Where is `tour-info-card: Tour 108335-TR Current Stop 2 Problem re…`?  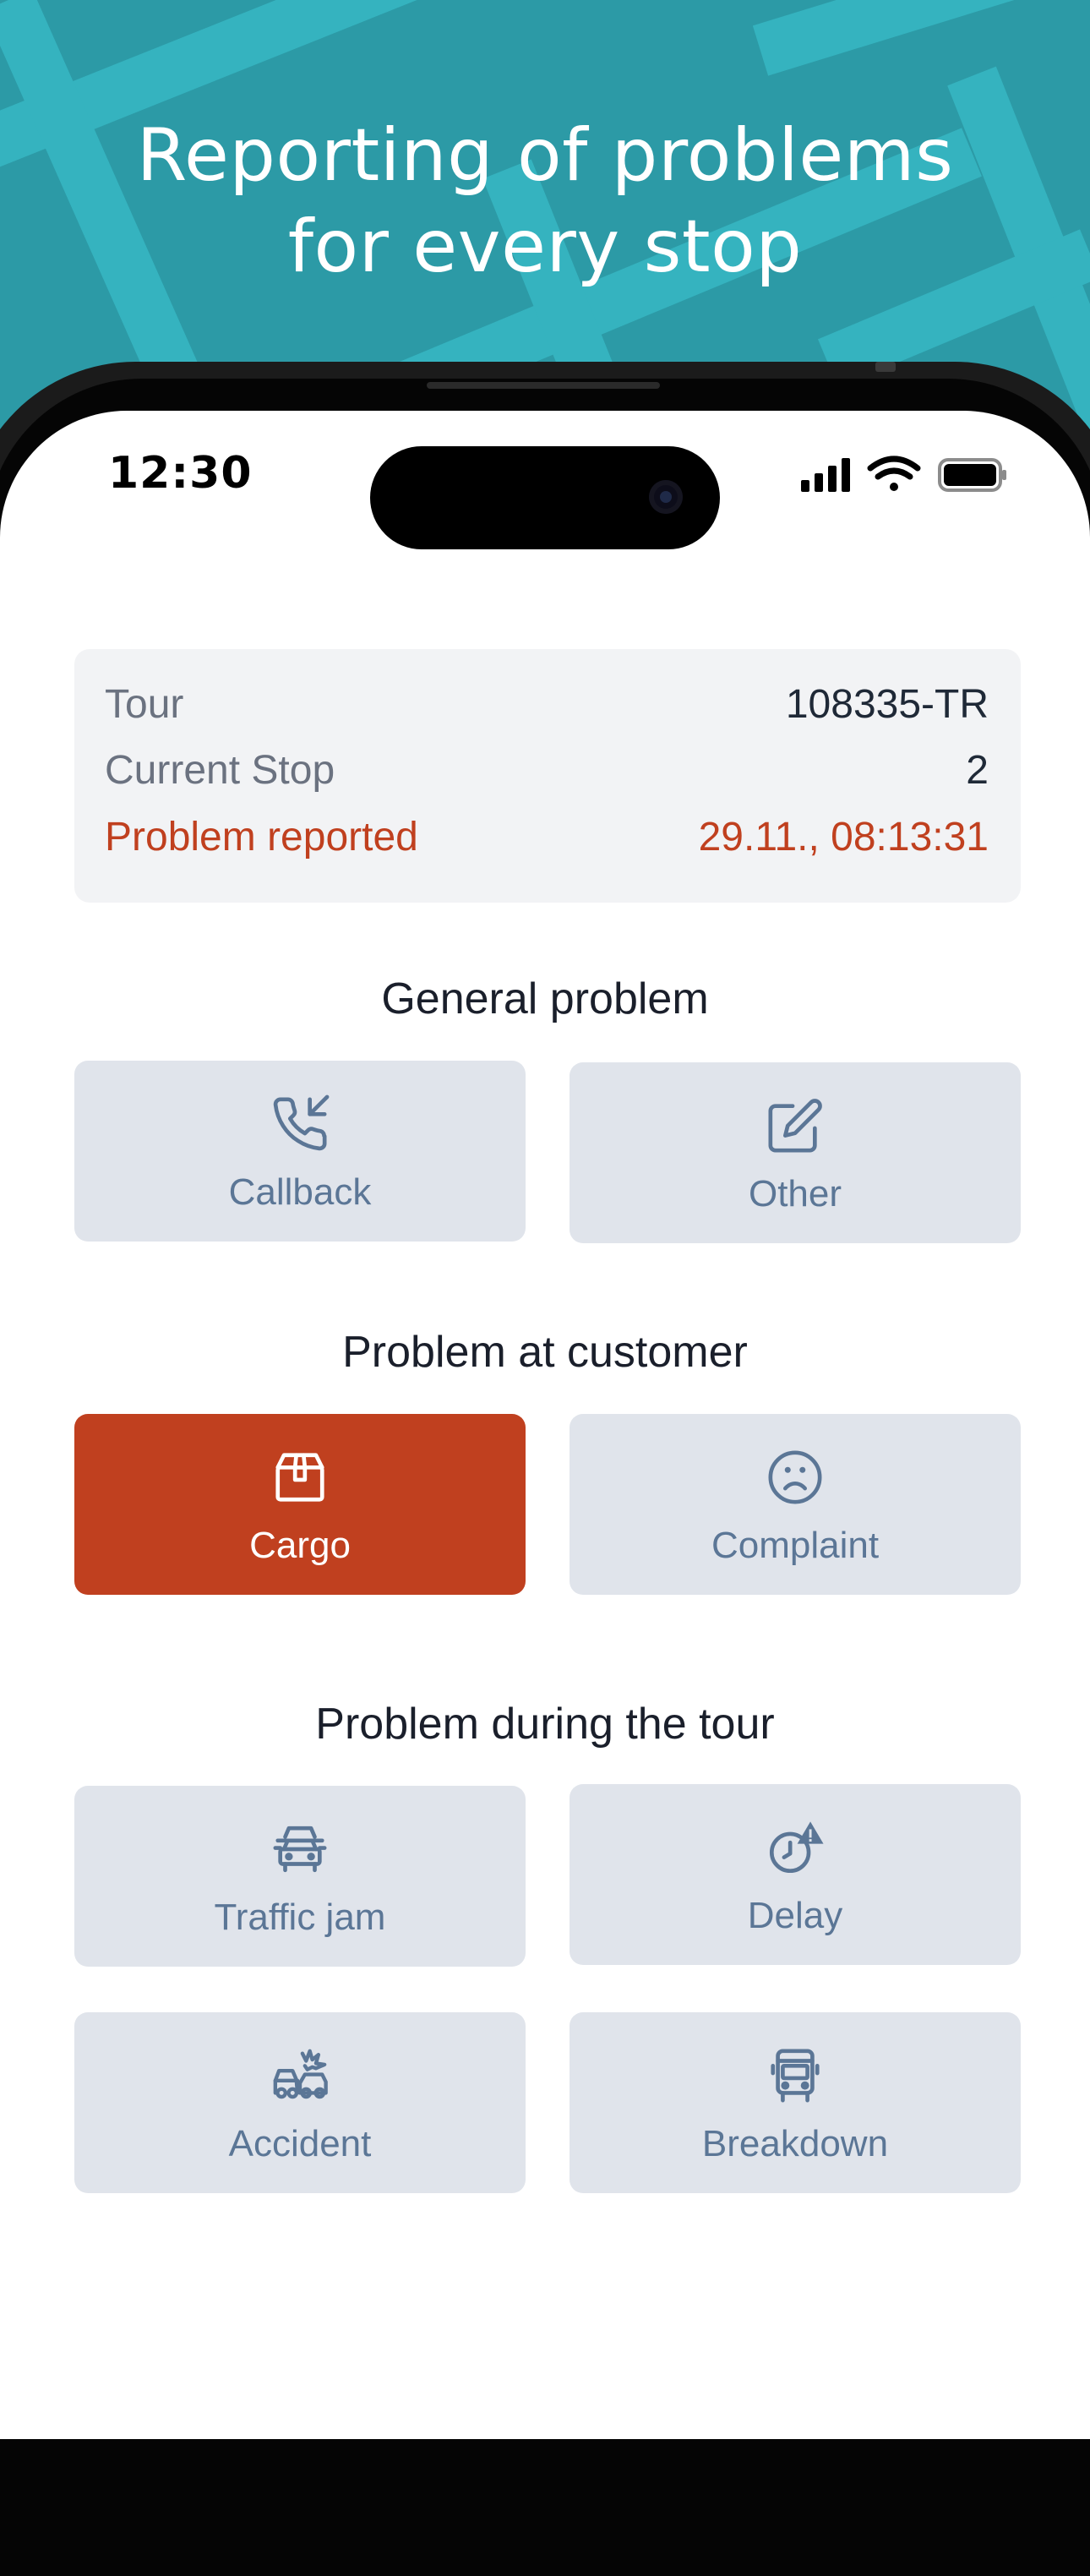 tour-info-card: Tour 108335-TR Current Stop 2 Problem re… is located at coordinates (547, 776).